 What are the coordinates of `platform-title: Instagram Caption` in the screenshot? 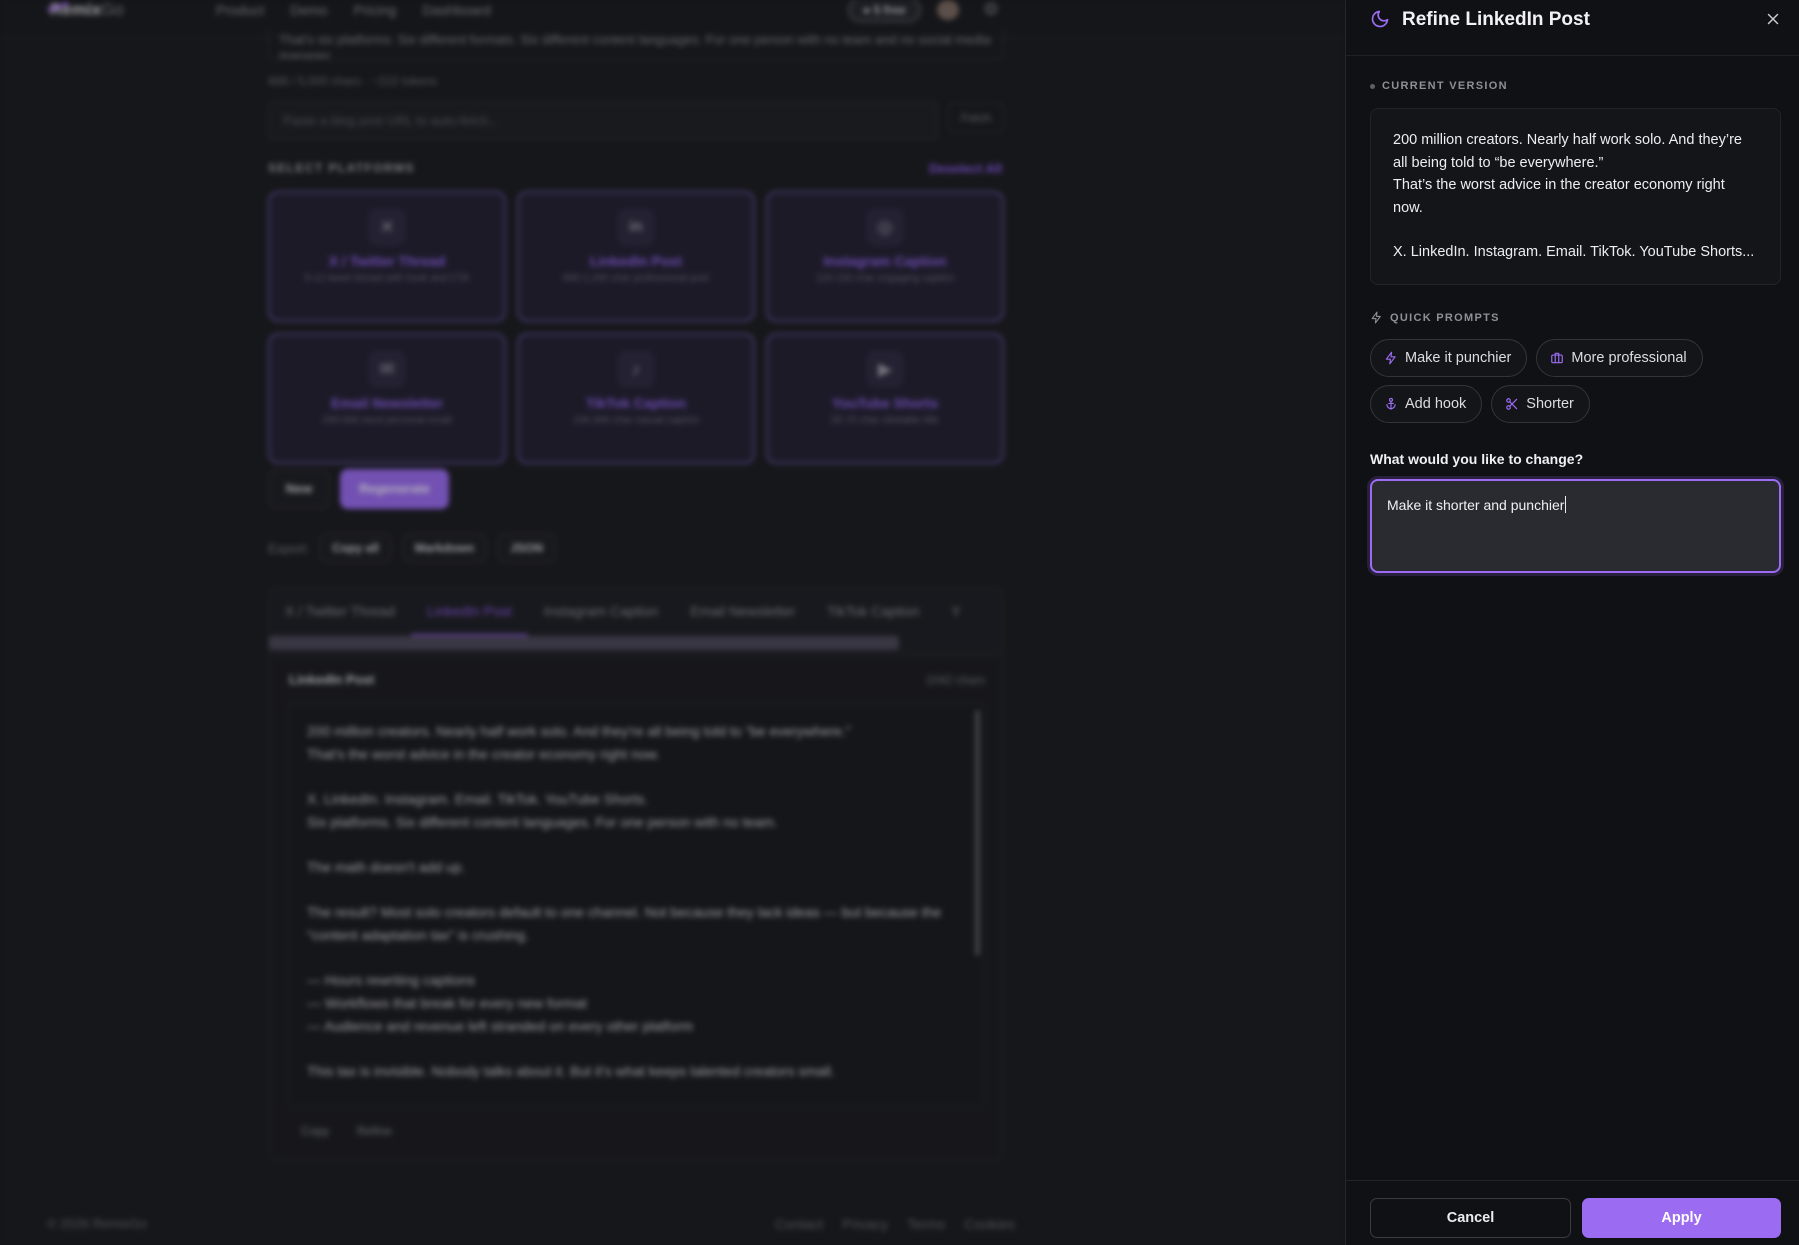 It's located at (885, 261).